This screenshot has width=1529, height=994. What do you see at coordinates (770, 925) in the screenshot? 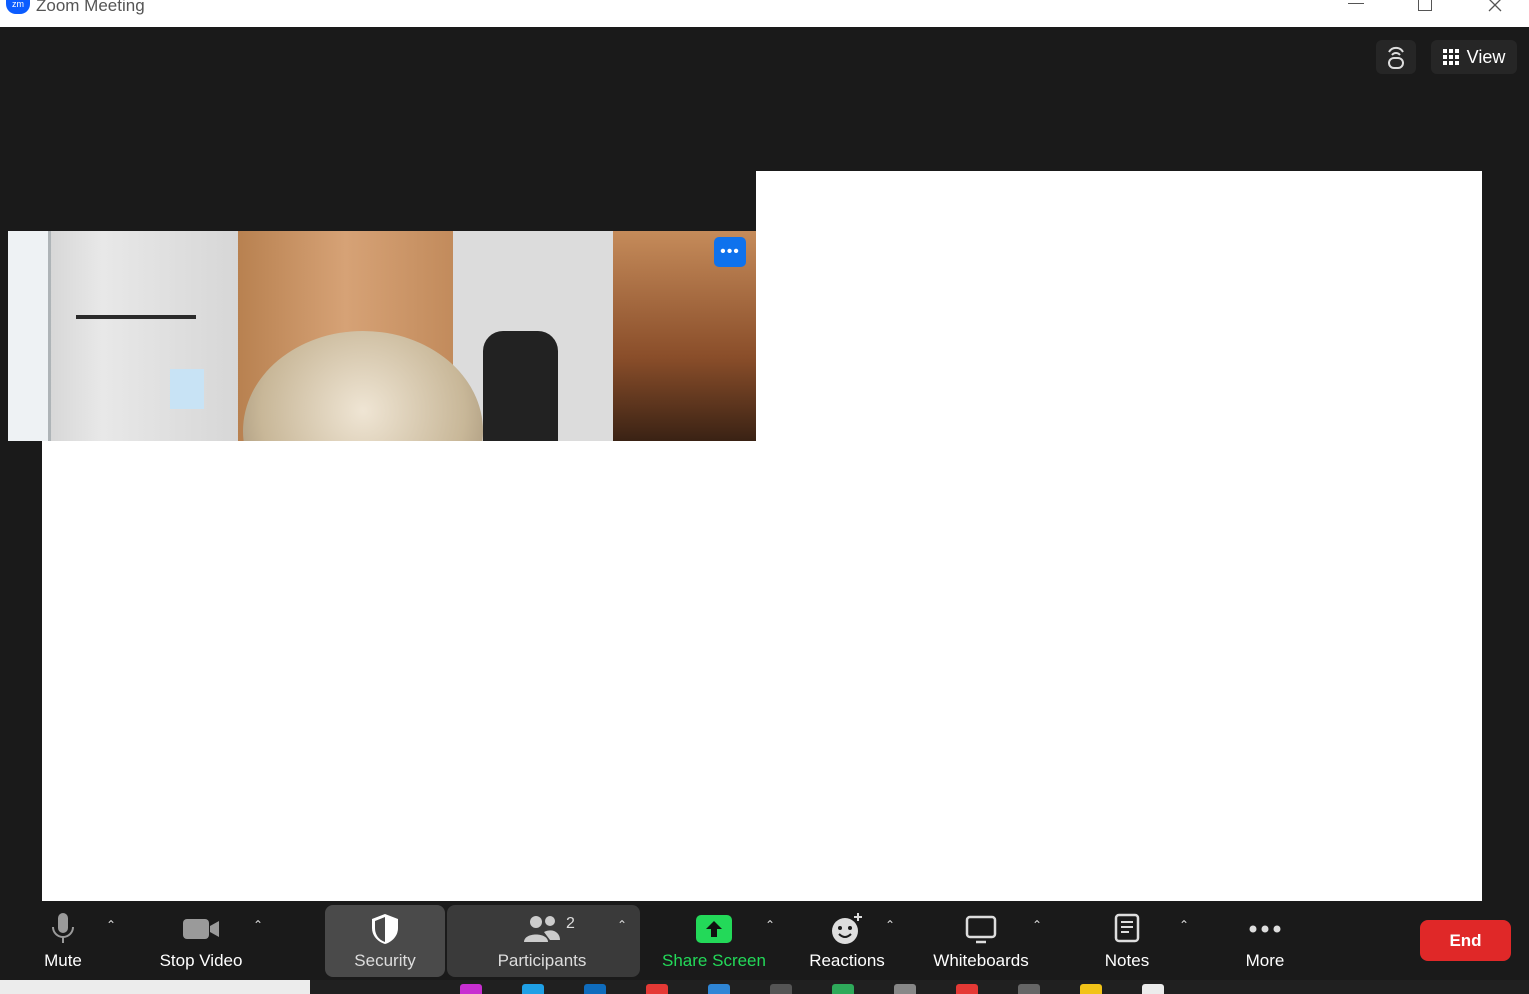
I see `share-options-caret: ⌃` at bounding box center [770, 925].